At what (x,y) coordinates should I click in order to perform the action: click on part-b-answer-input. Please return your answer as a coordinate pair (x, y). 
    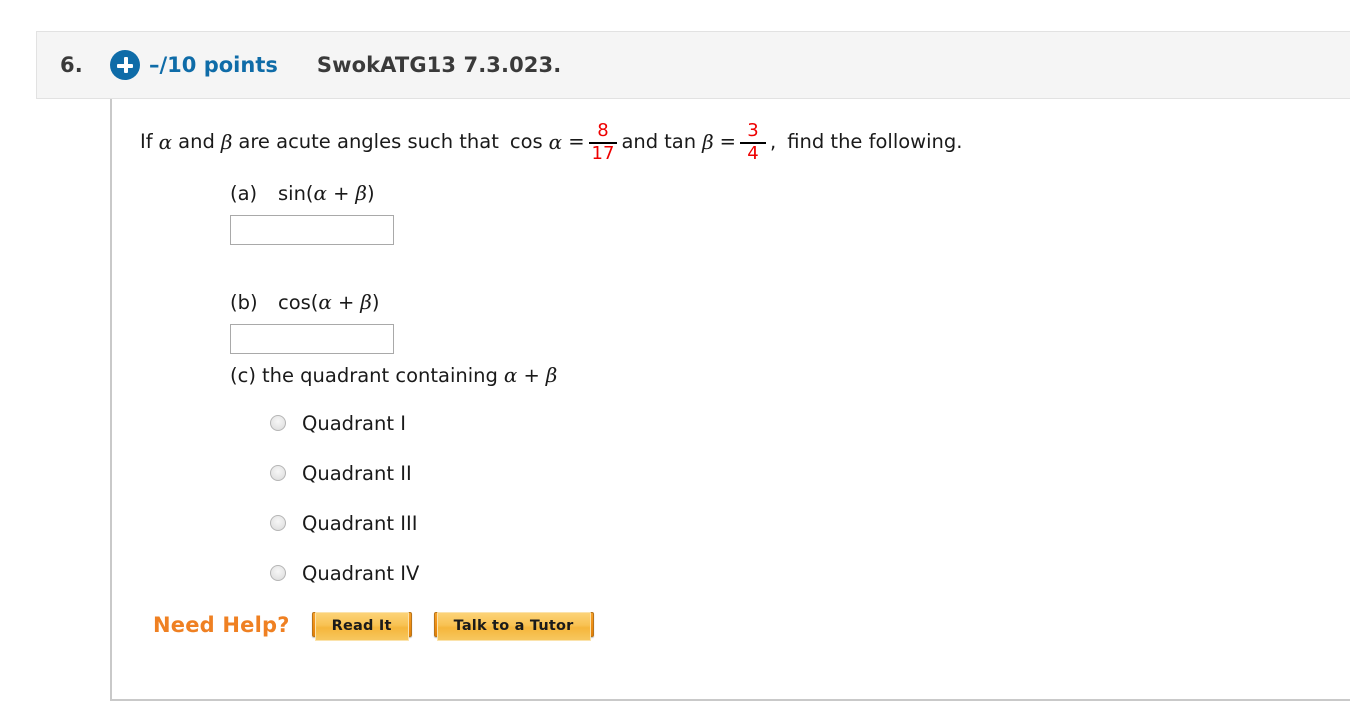
    Looking at the image, I should click on (312, 339).